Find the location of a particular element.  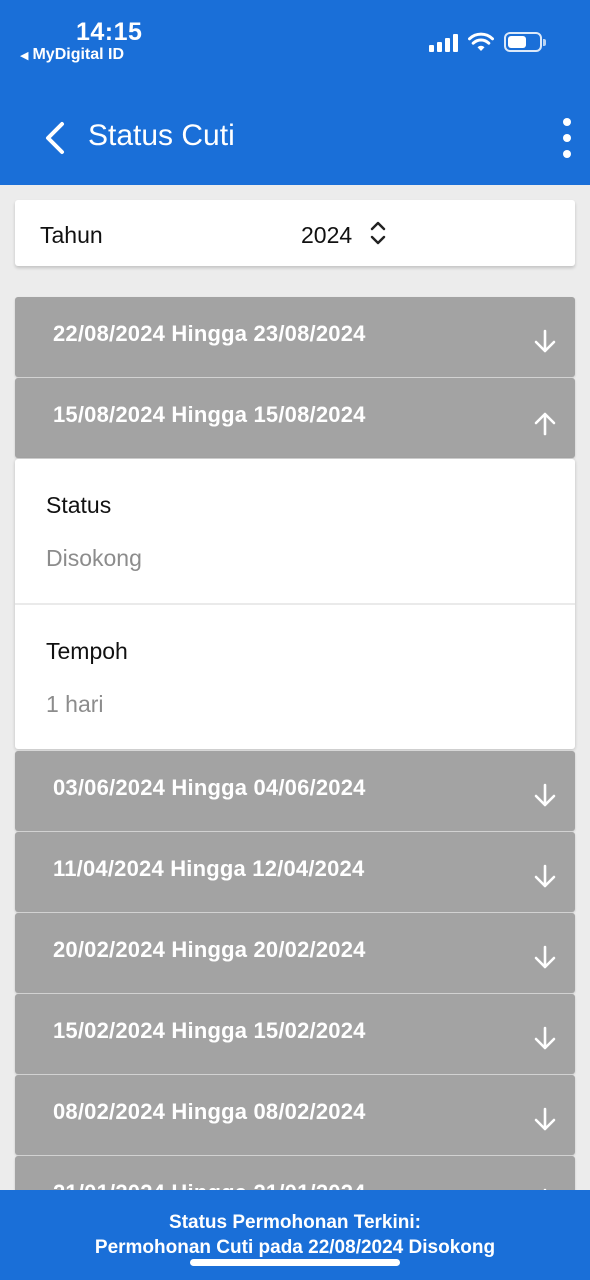

arrow-up-icon is located at coordinates (545, 423).